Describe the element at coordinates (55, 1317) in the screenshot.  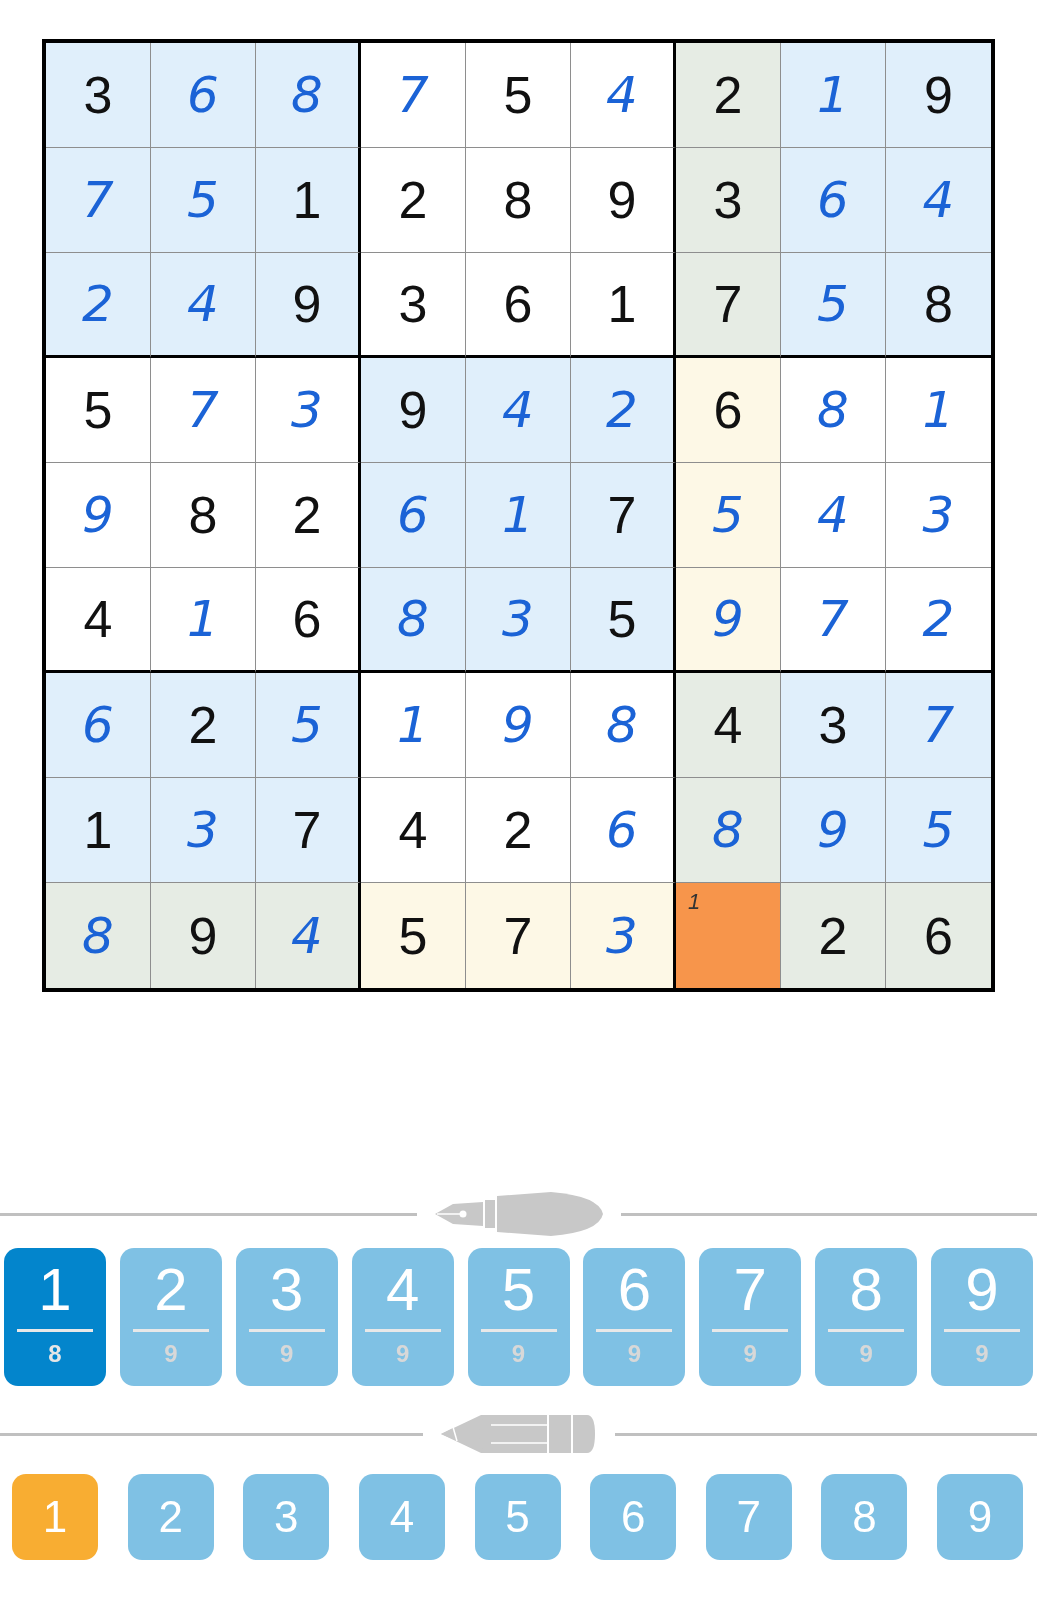
I see `digit-key: 1 8` at that location.